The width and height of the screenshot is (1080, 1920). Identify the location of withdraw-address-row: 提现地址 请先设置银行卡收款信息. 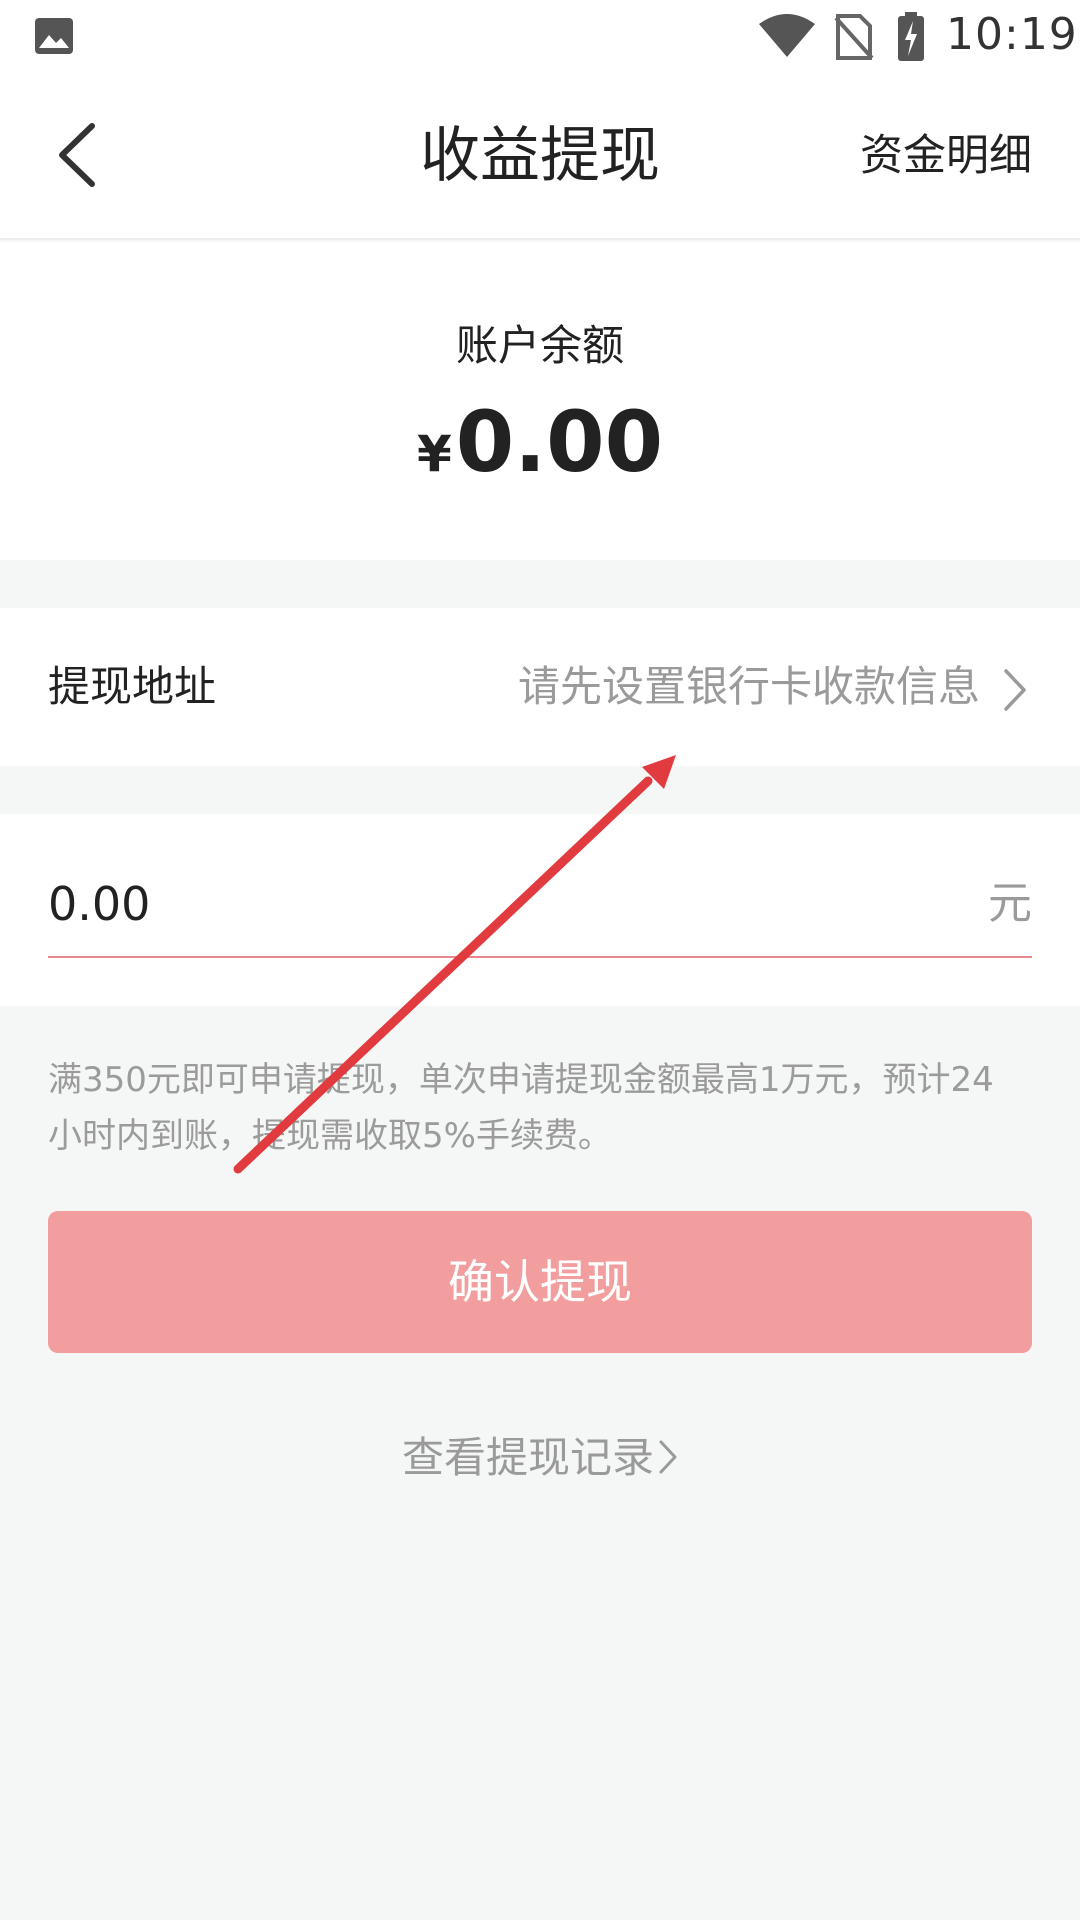
(540, 687).